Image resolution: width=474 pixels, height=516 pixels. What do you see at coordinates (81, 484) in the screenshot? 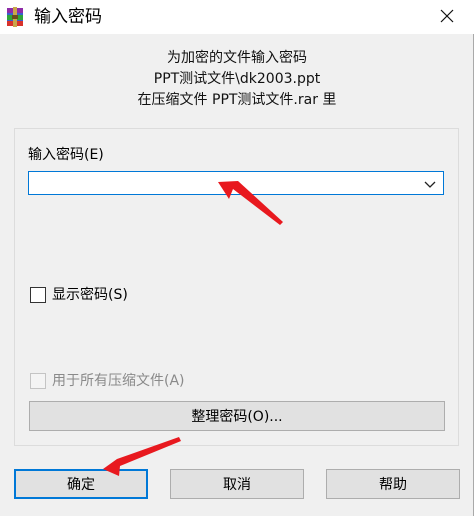
I see `ok-button: 确定` at bounding box center [81, 484].